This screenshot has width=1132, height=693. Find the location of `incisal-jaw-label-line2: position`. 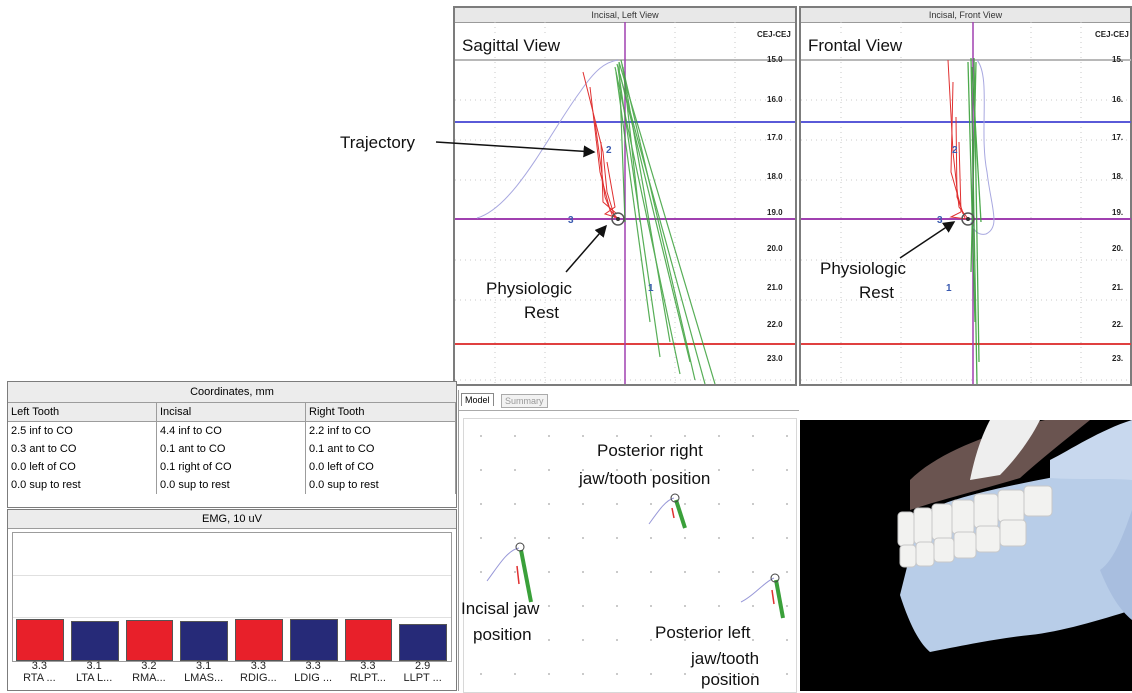

incisal-jaw-label-line2: position is located at coordinates (502, 634).